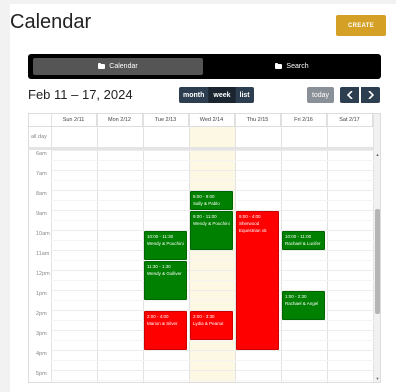  Describe the element at coordinates (43, 274) in the screenshot. I see `time-label: 12pm` at that location.